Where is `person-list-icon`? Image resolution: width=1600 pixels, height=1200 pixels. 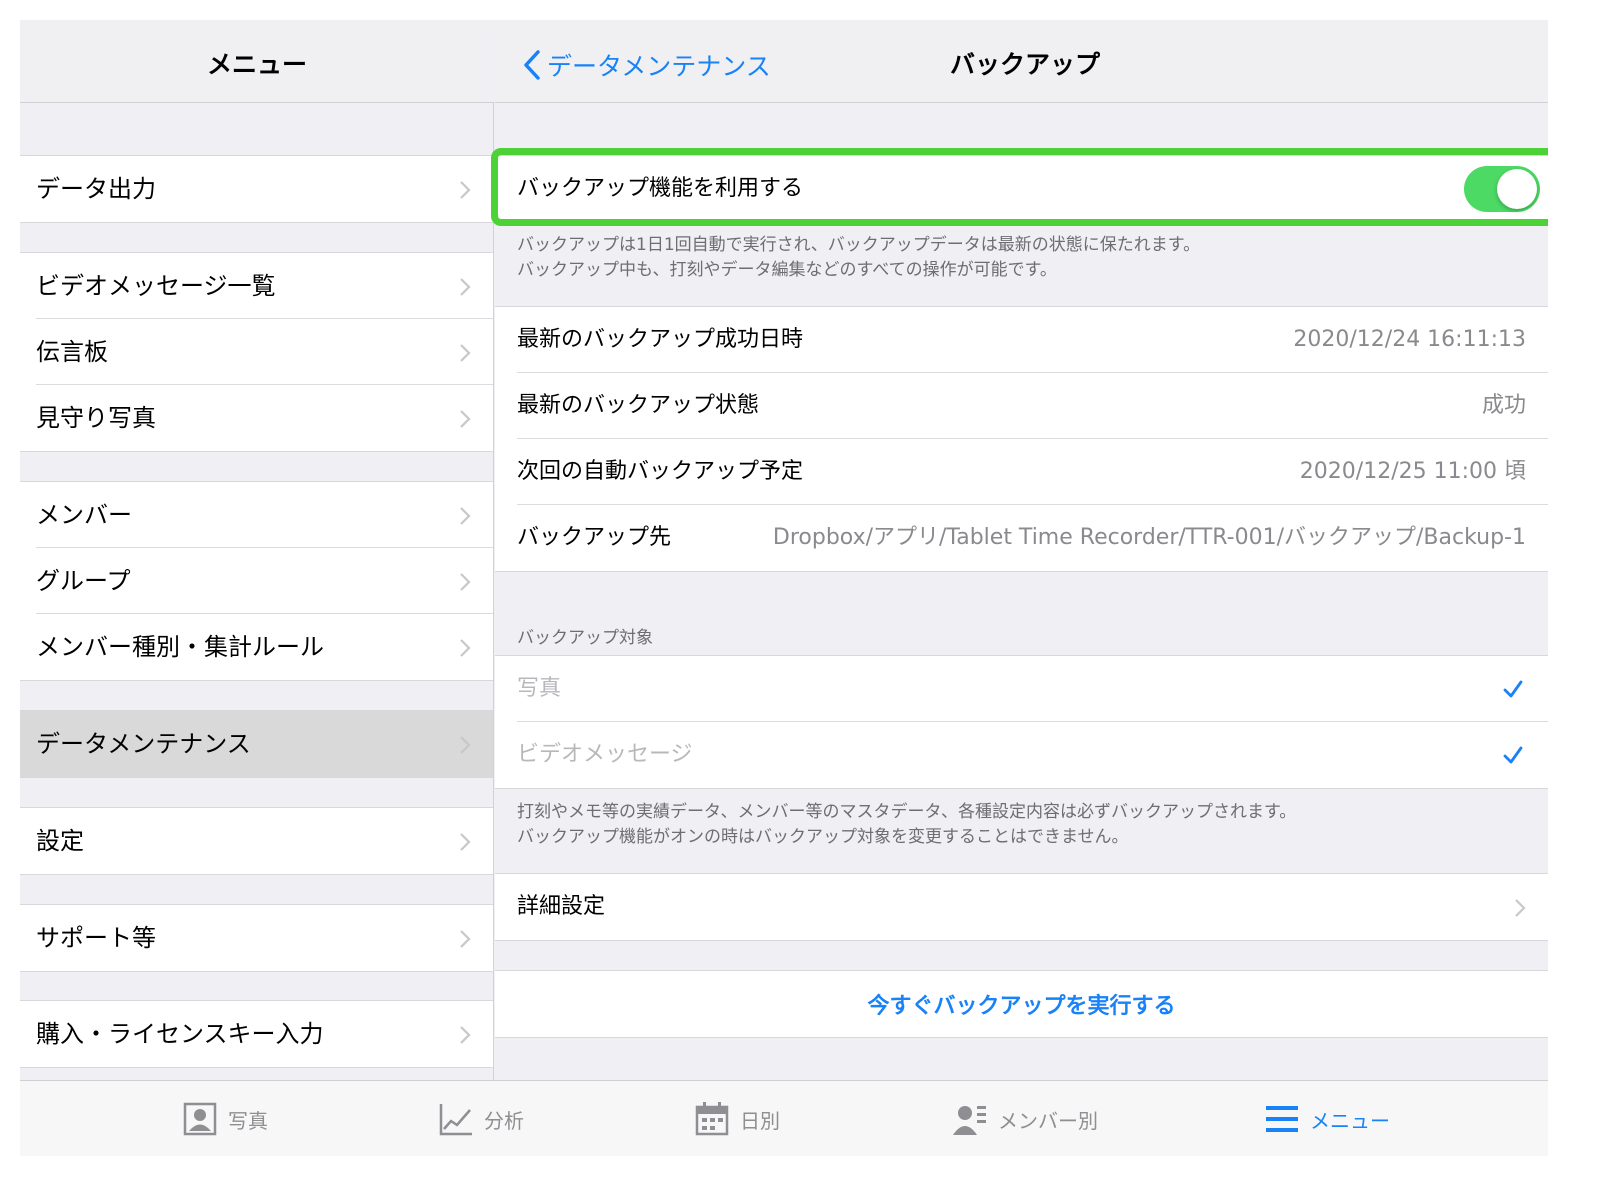 person-list-icon is located at coordinates (969, 1120).